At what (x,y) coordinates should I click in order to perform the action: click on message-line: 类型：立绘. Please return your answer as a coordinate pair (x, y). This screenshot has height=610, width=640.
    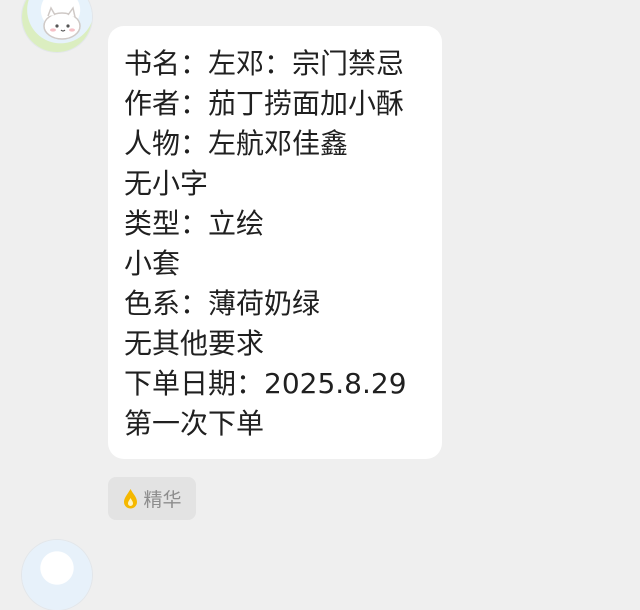
    Looking at the image, I should click on (194, 223).